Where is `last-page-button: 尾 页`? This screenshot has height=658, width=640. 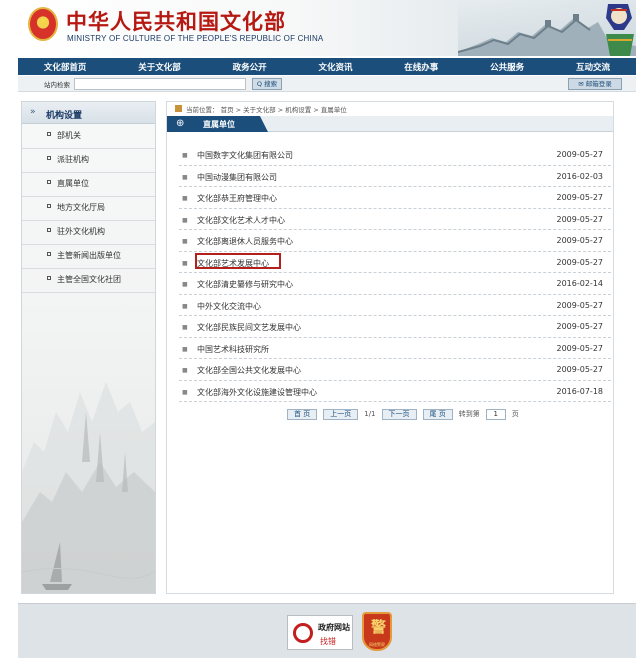 last-page-button: 尾 页 is located at coordinates (437, 414).